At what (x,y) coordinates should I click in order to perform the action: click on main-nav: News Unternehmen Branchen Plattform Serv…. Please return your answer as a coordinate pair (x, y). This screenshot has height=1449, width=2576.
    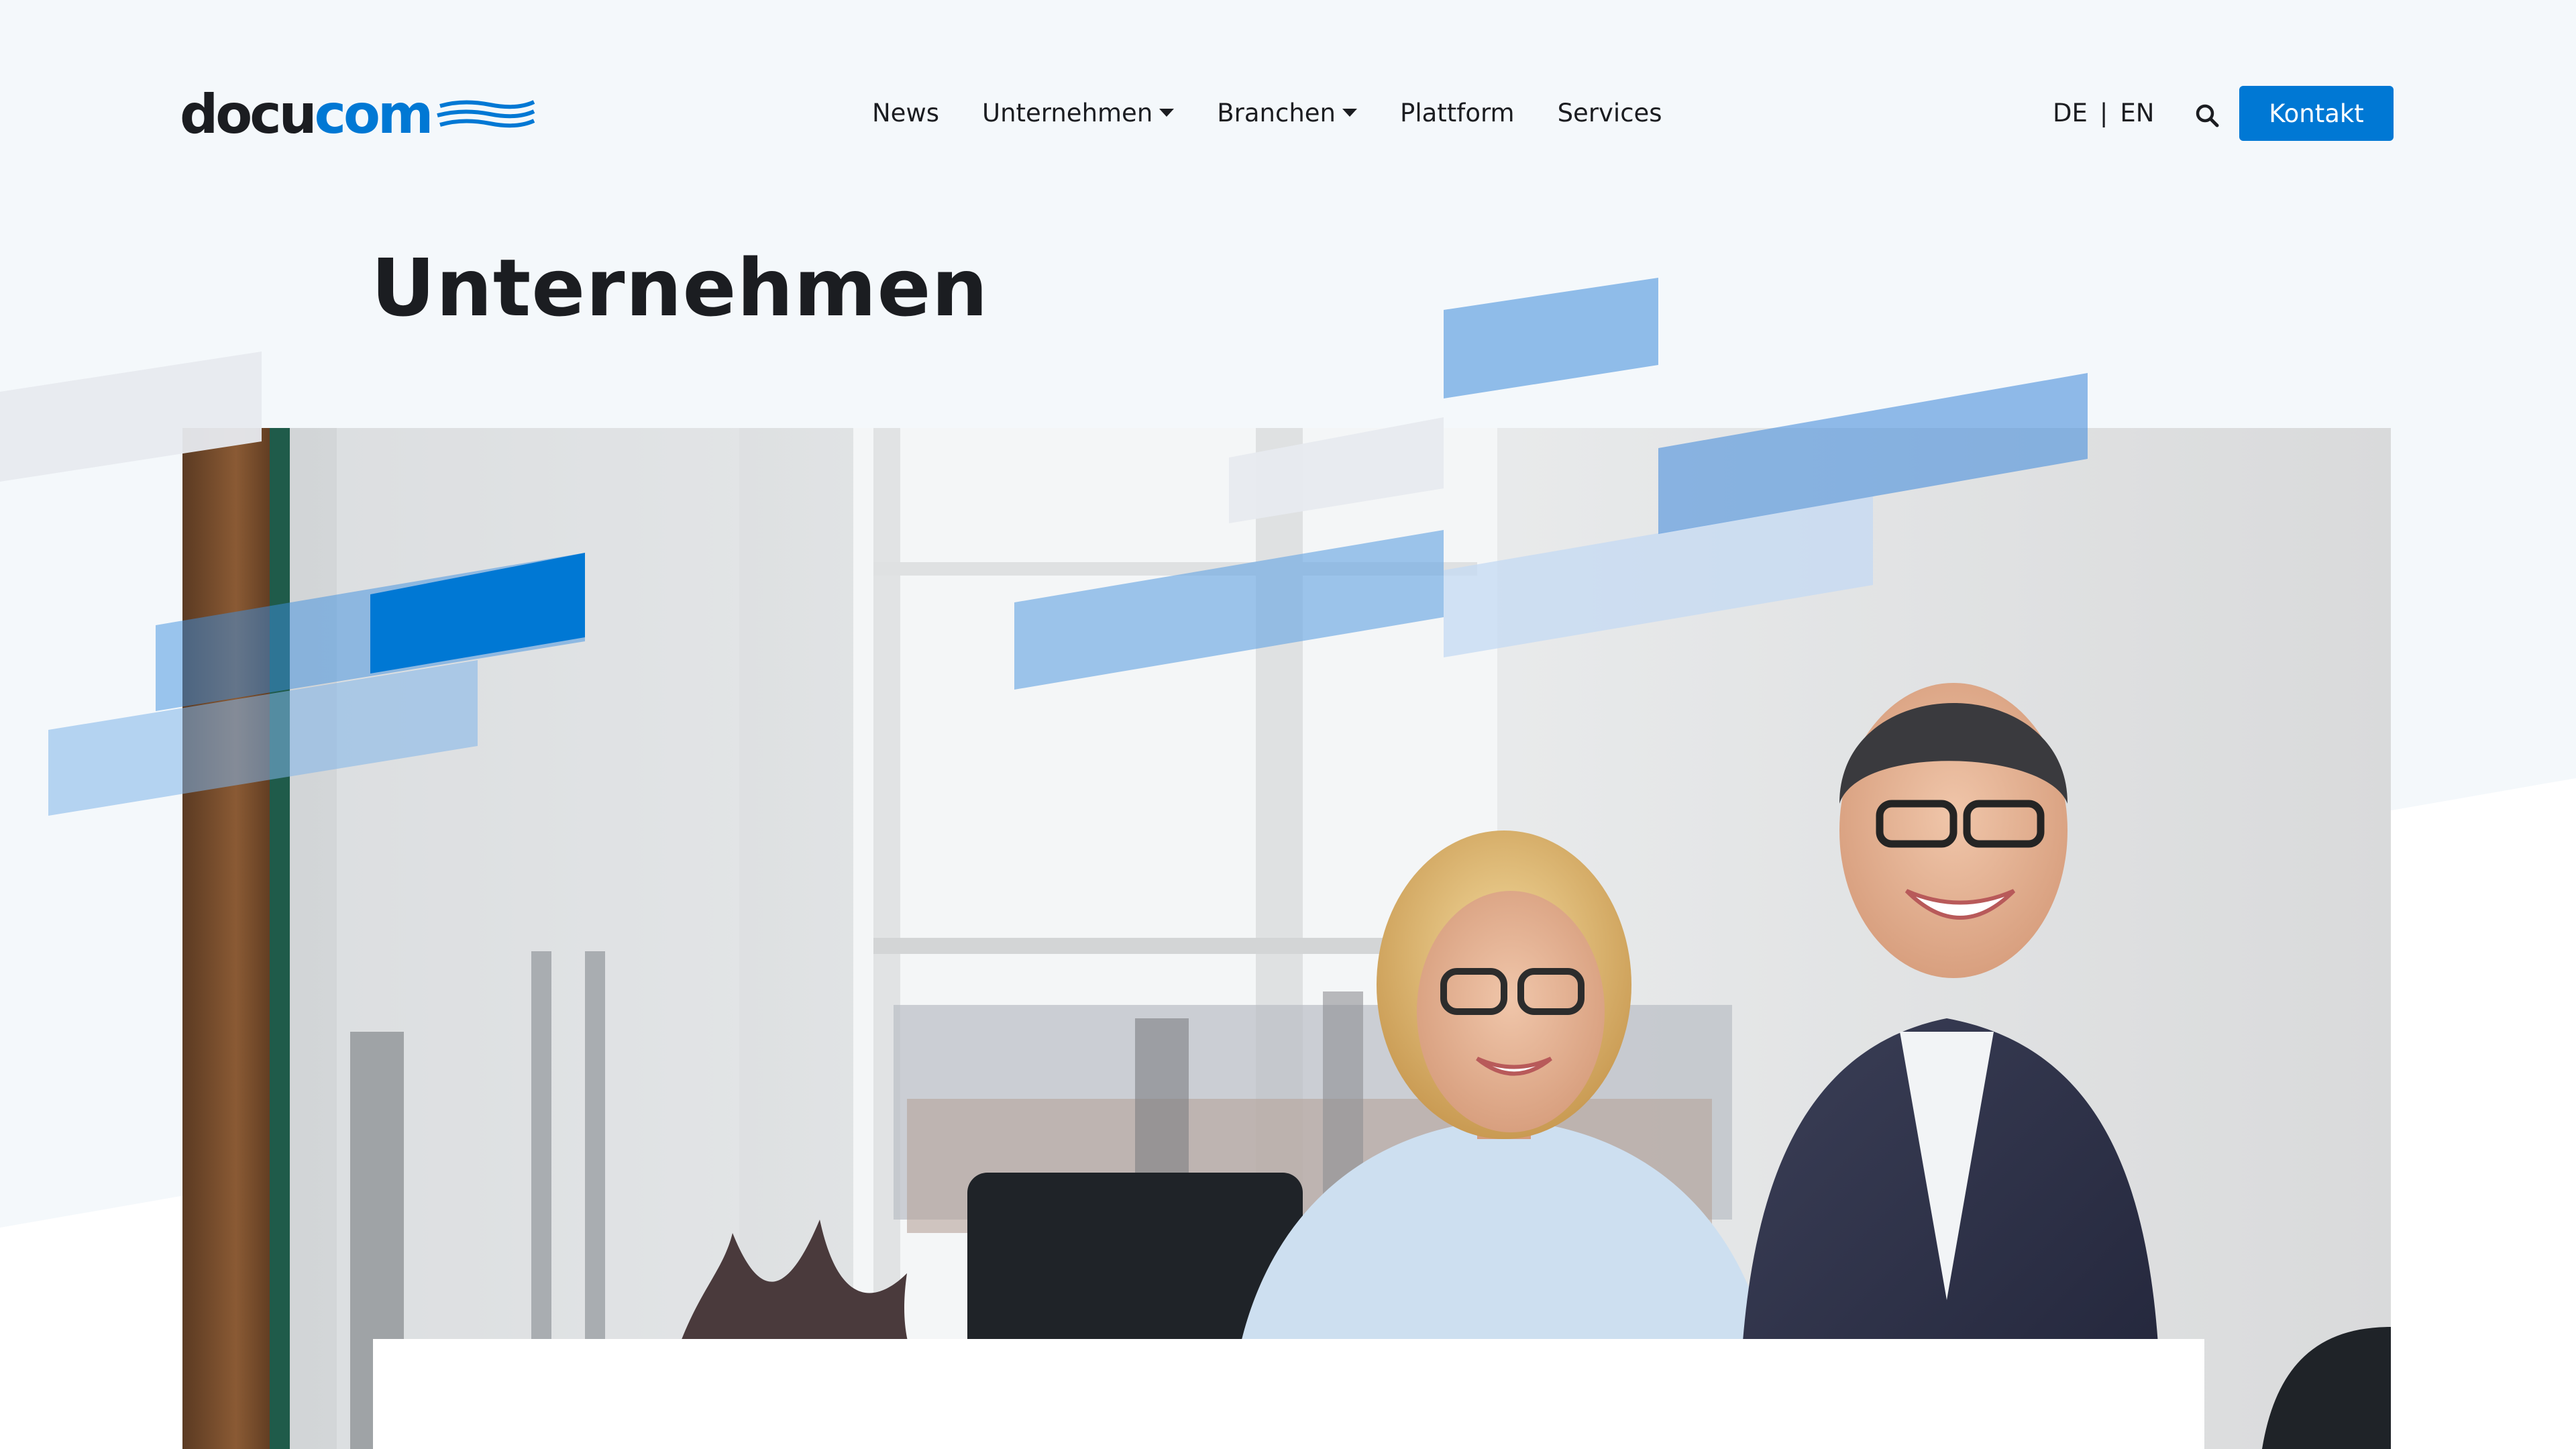
    Looking at the image, I should click on (1288, 113).